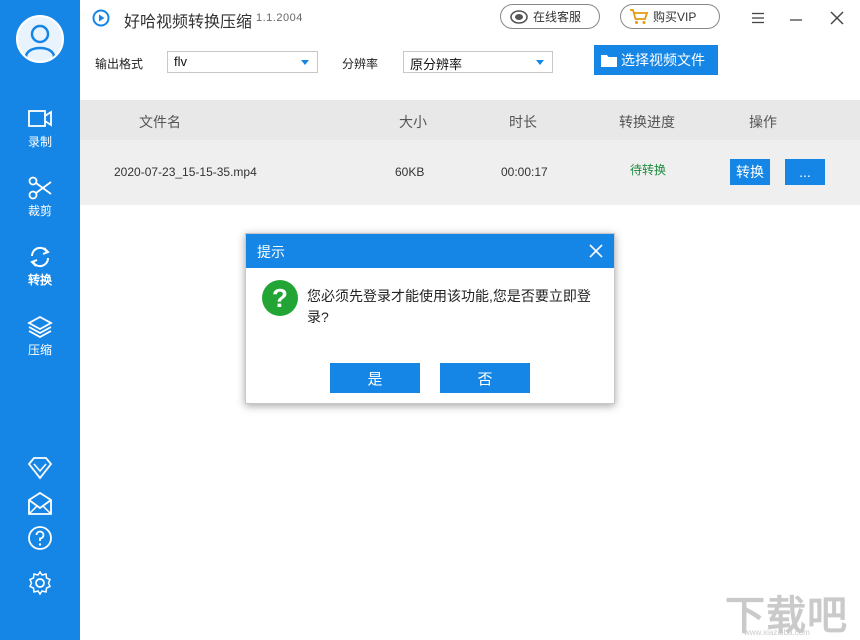 Image resolution: width=860 pixels, height=640 pixels. I want to click on dialog-header: 提示, so click(430, 251).